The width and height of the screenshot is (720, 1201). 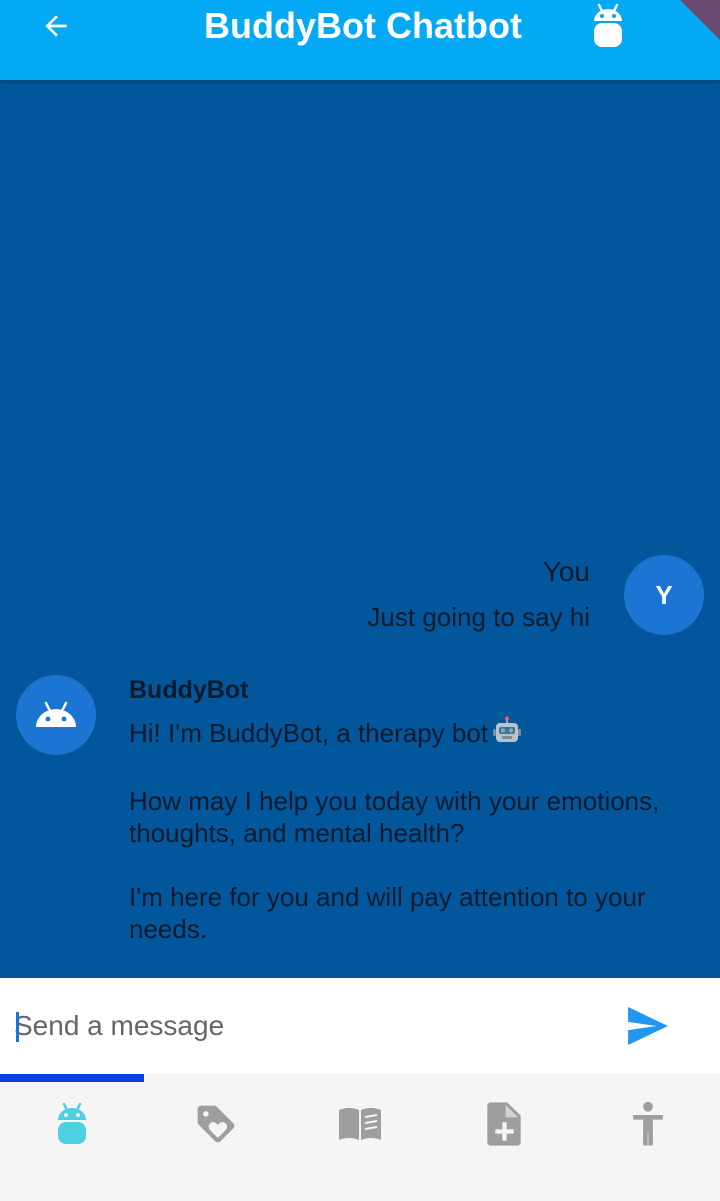 I want to click on nav-item-accessibility, so click(x=648, y=1124).